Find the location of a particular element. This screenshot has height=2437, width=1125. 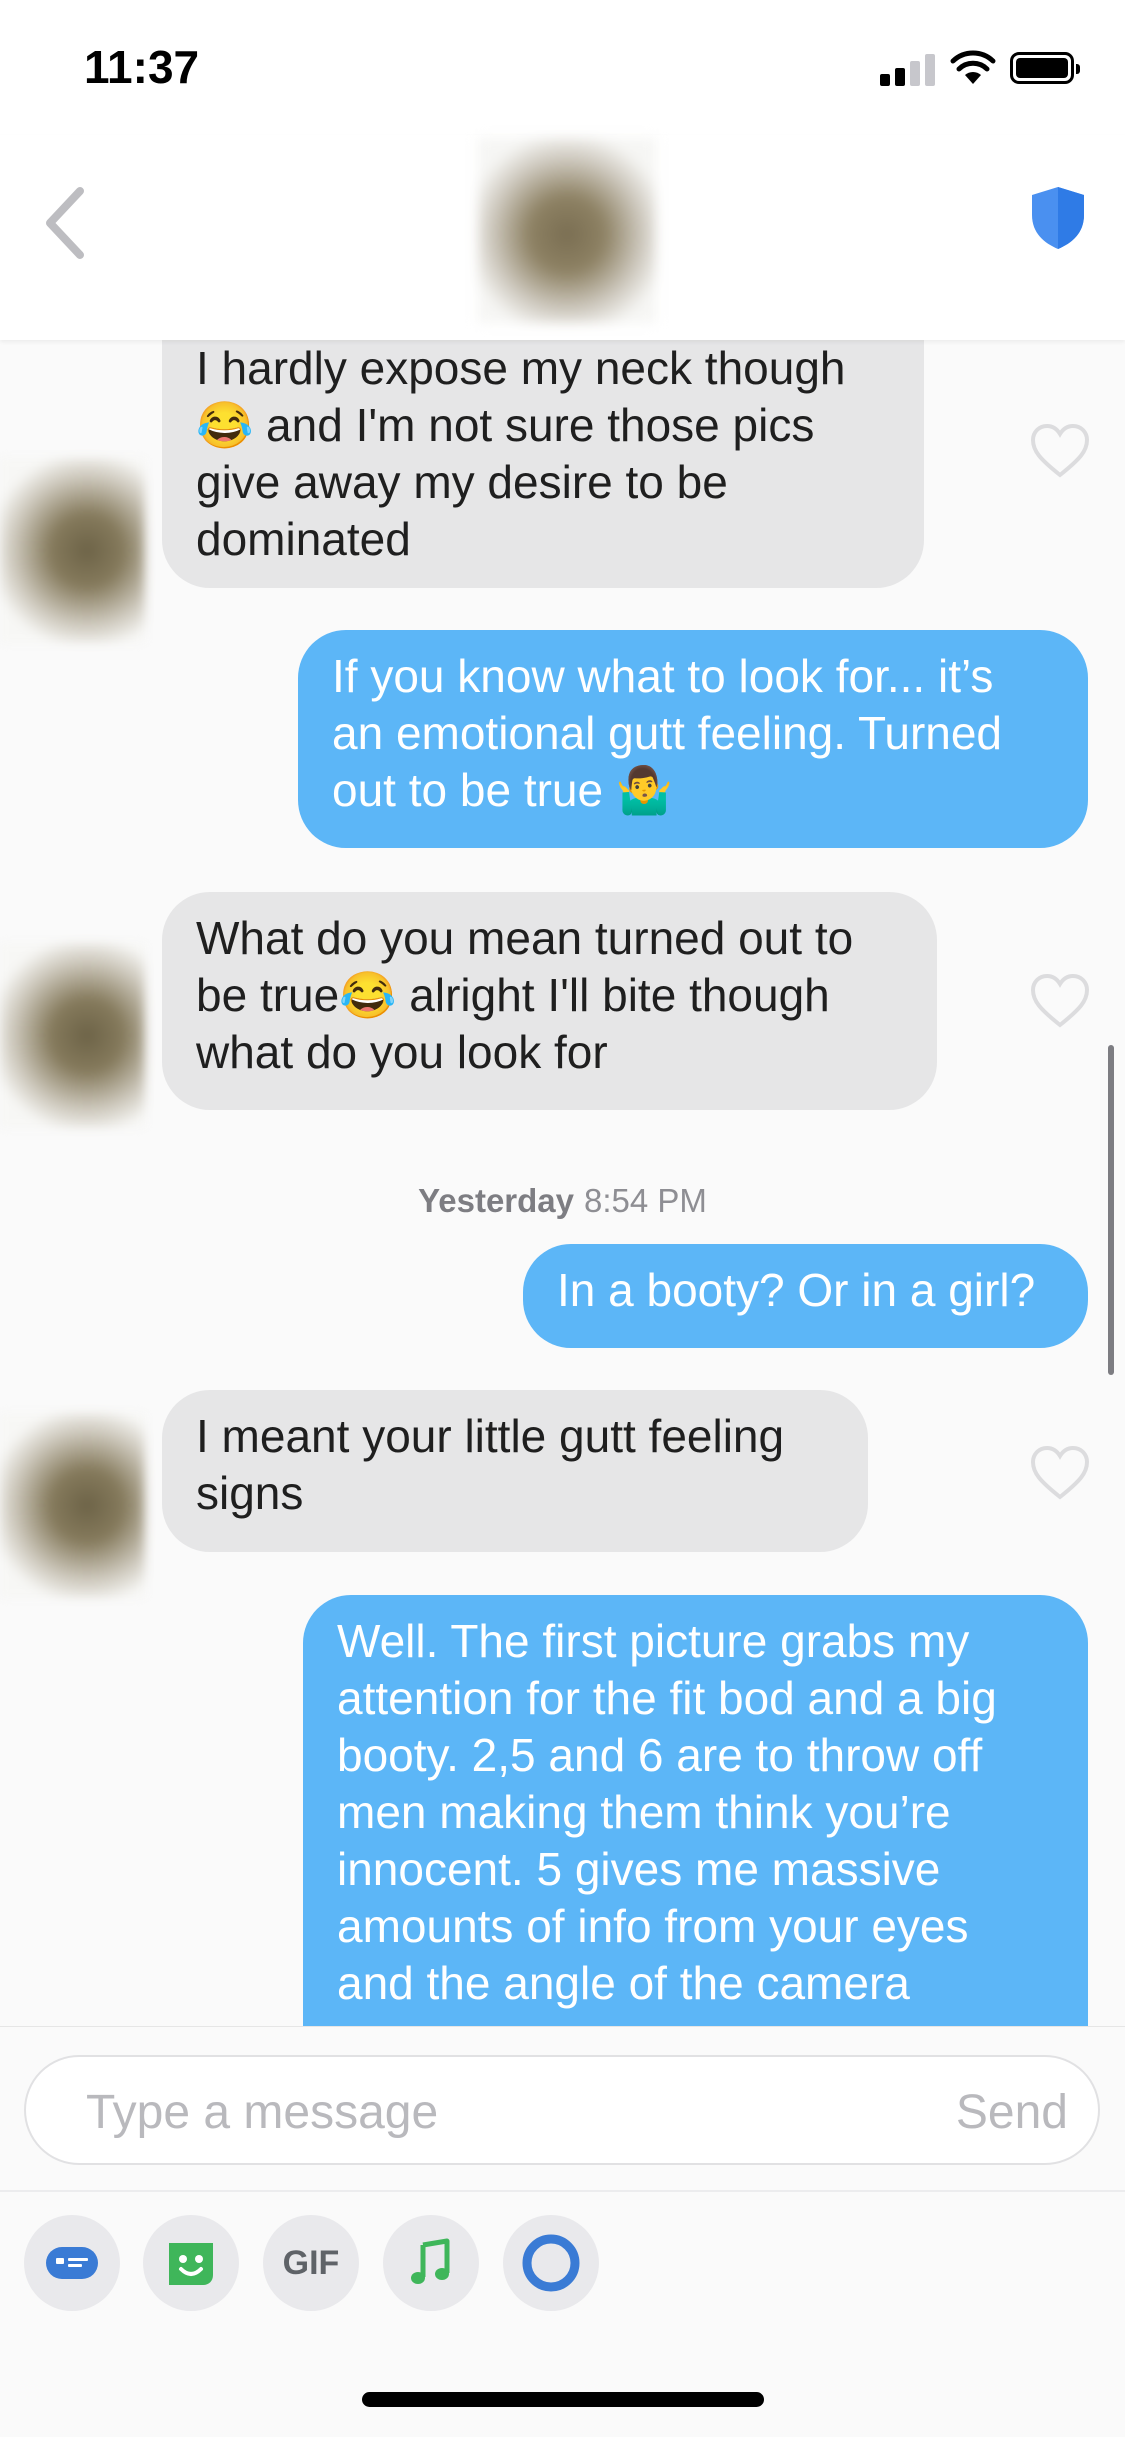

loops-icon is located at coordinates (551, 2263).